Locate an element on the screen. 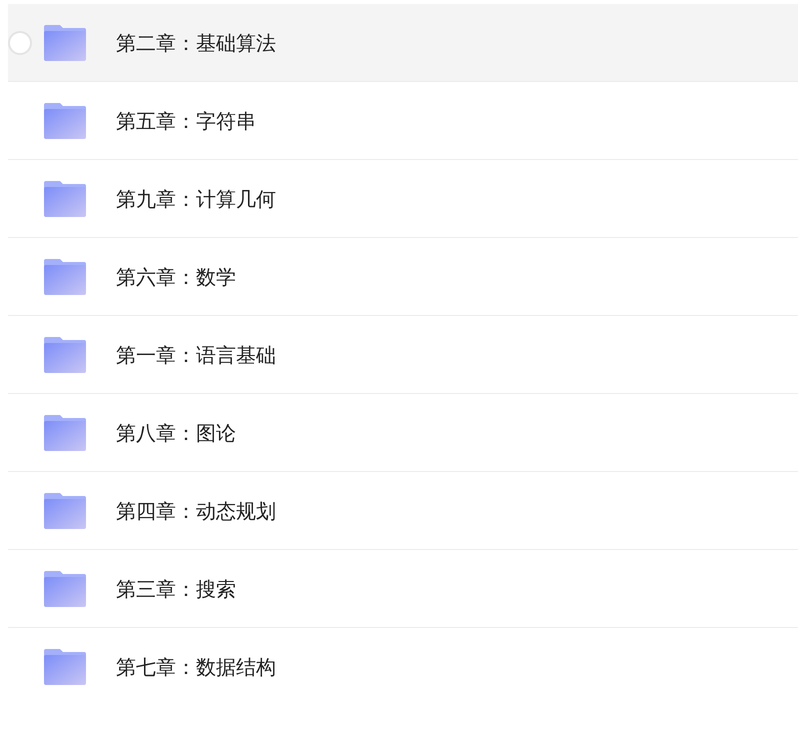 The width and height of the screenshot is (798, 751). folder-name: 第四章：动态规划 is located at coordinates (196, 511).